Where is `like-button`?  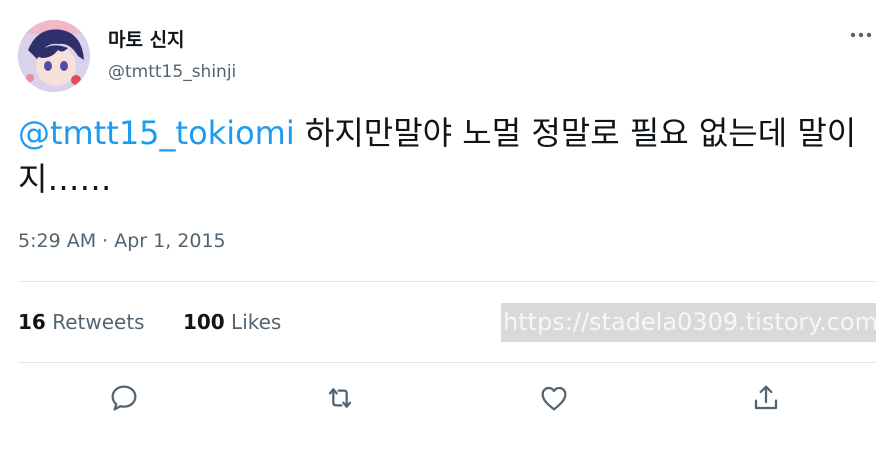 like-button is located at coordinates (554, 400).